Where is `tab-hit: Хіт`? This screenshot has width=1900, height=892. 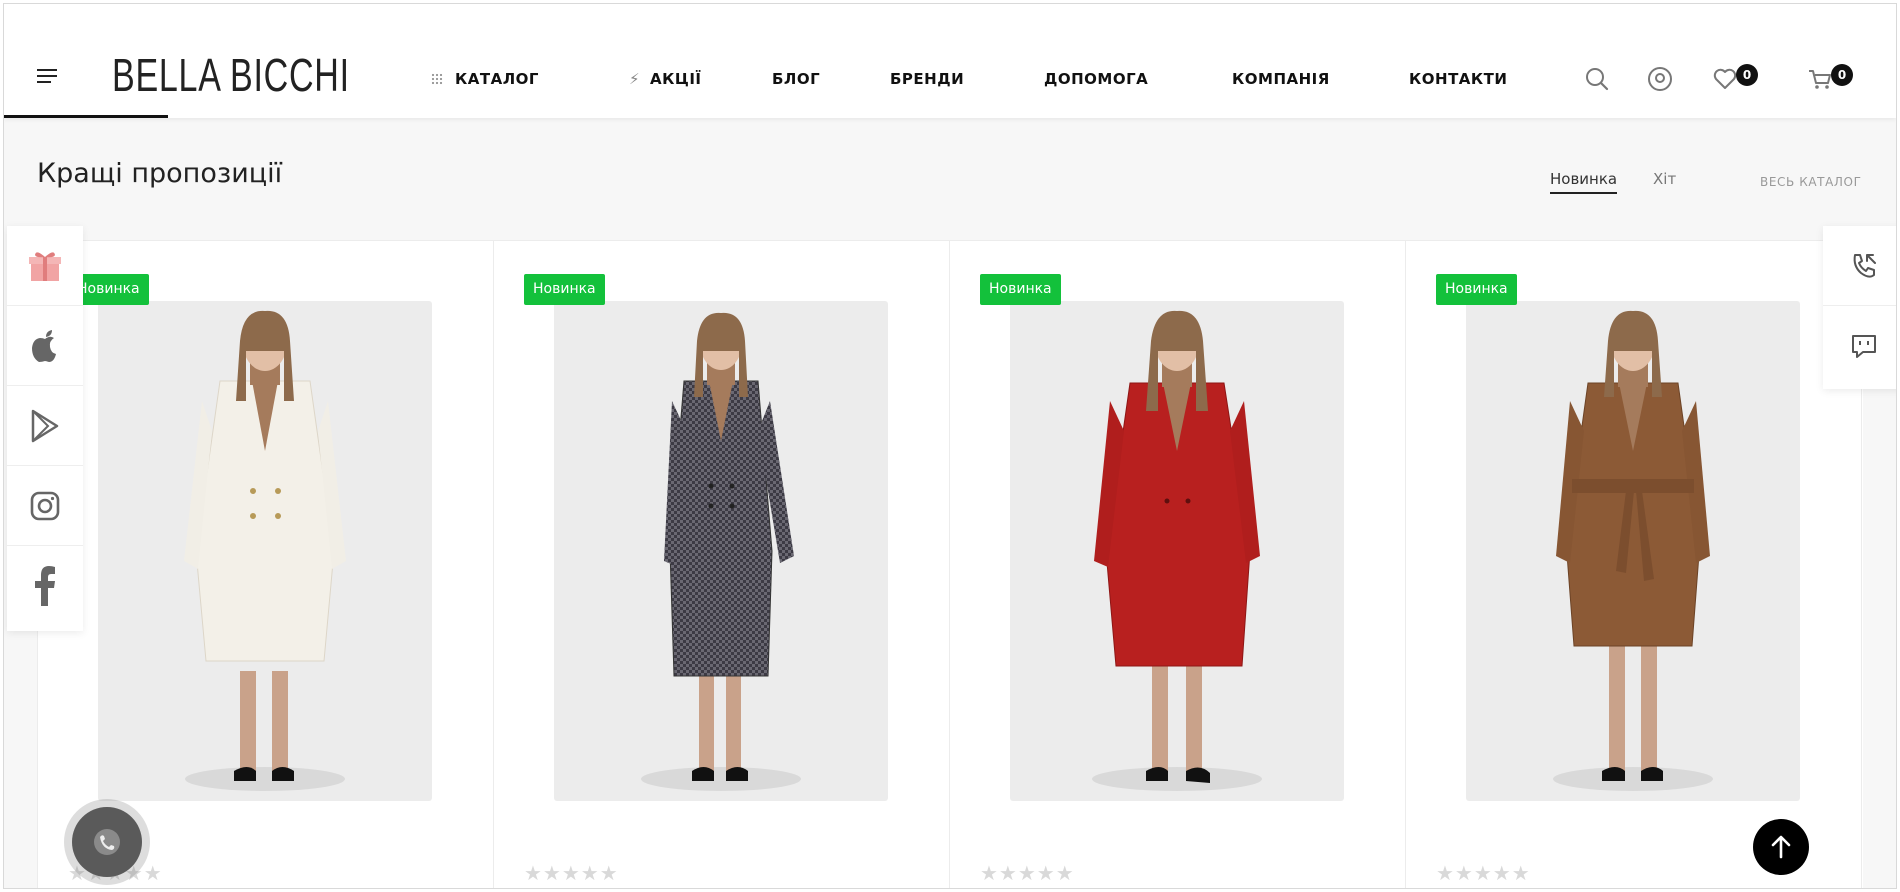 tab-hit: Хіт is located at coordinates (1664, 179).